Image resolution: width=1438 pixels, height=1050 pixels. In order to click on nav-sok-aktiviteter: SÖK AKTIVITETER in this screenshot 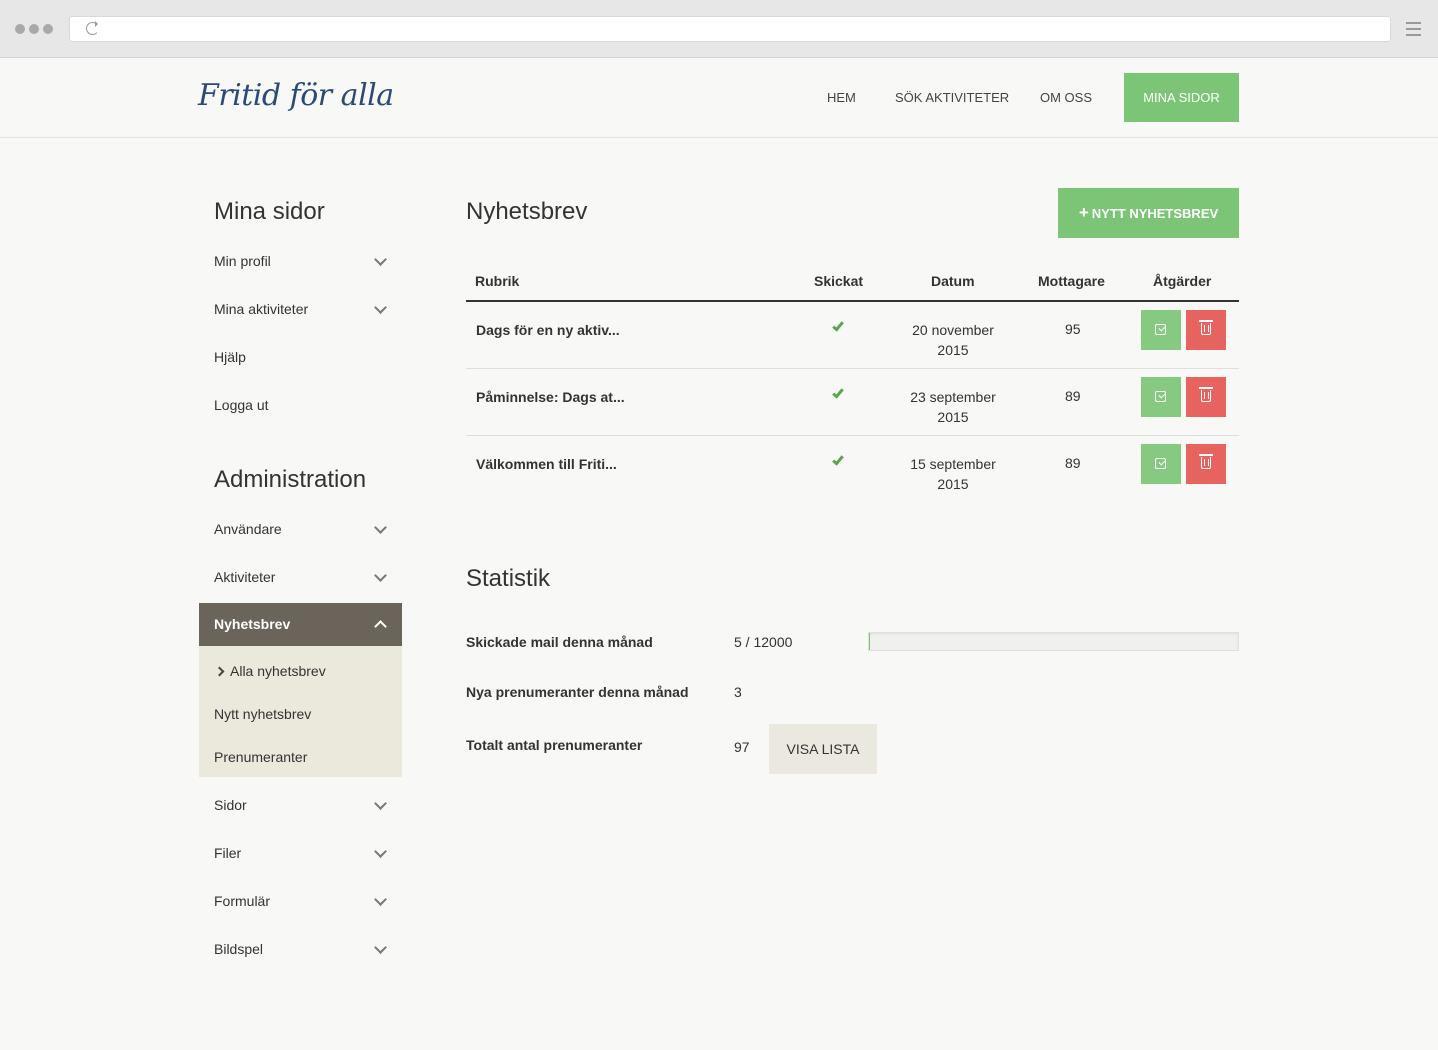, I will do `click(952, 97)`.